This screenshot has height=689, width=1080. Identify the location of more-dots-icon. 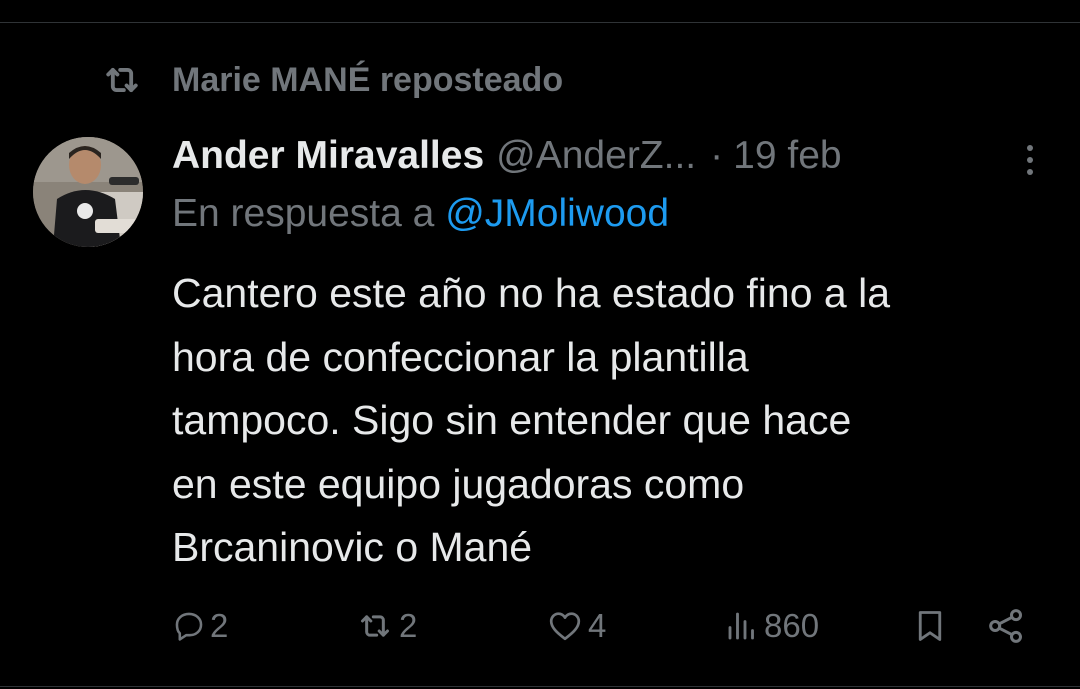
(1030, 160).